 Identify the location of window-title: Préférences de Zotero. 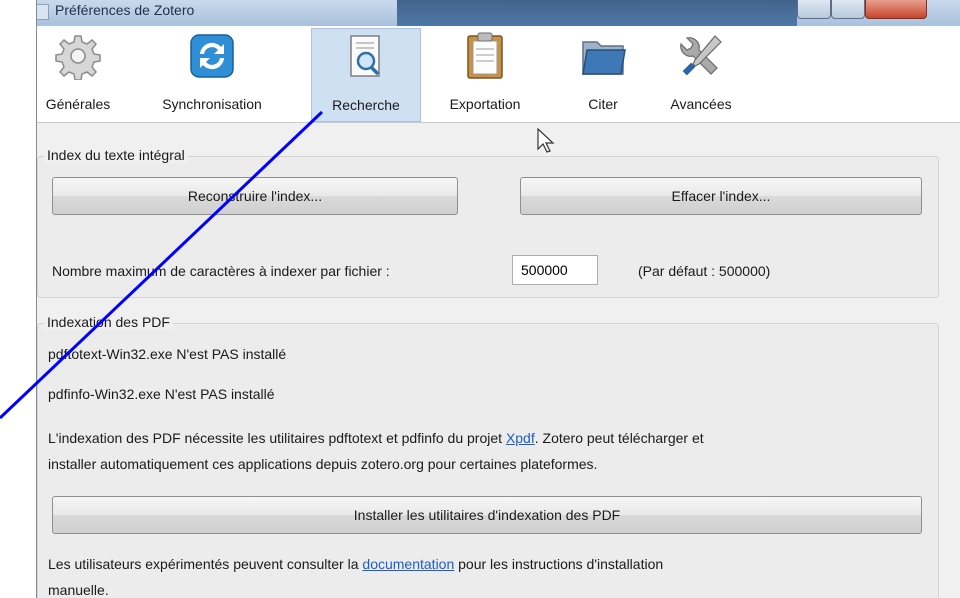
(125, 10).